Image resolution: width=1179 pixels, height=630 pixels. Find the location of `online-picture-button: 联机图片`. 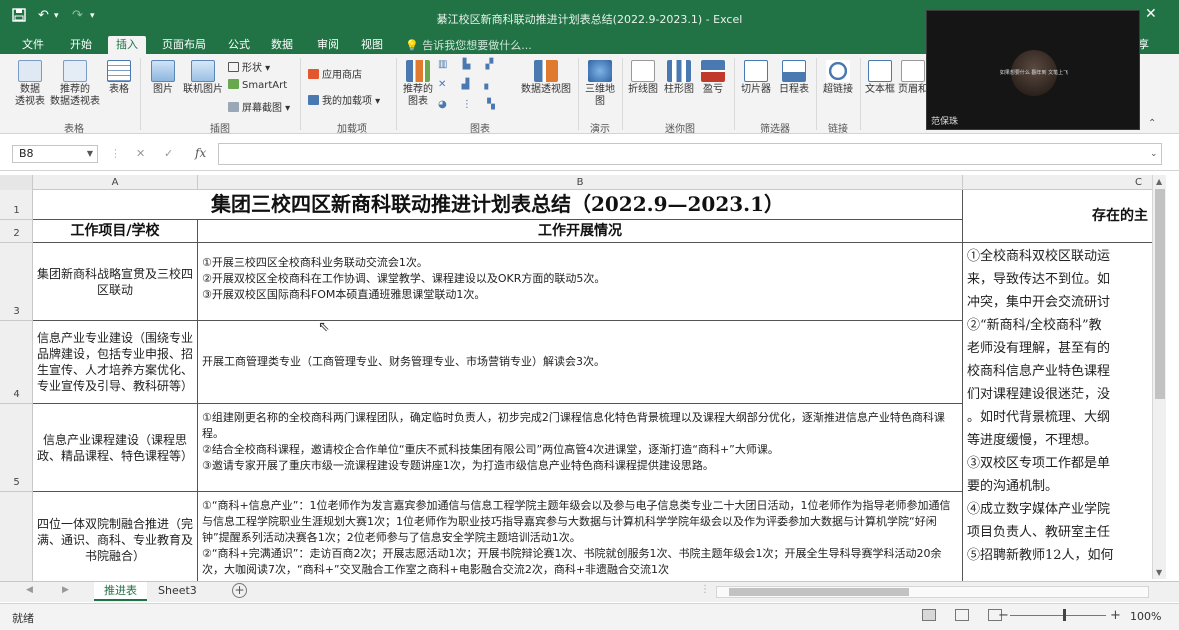

online-picture-button: 联机图片 is located at coordinates (203, 78).